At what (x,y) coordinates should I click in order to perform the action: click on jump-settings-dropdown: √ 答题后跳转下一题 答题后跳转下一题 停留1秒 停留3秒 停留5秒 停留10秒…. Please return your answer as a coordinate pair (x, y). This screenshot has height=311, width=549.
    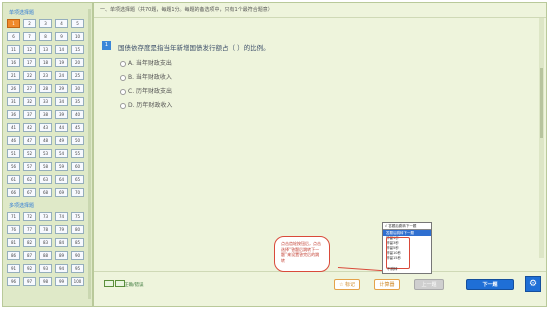
    Looking at the image, I should click on (407, 248).